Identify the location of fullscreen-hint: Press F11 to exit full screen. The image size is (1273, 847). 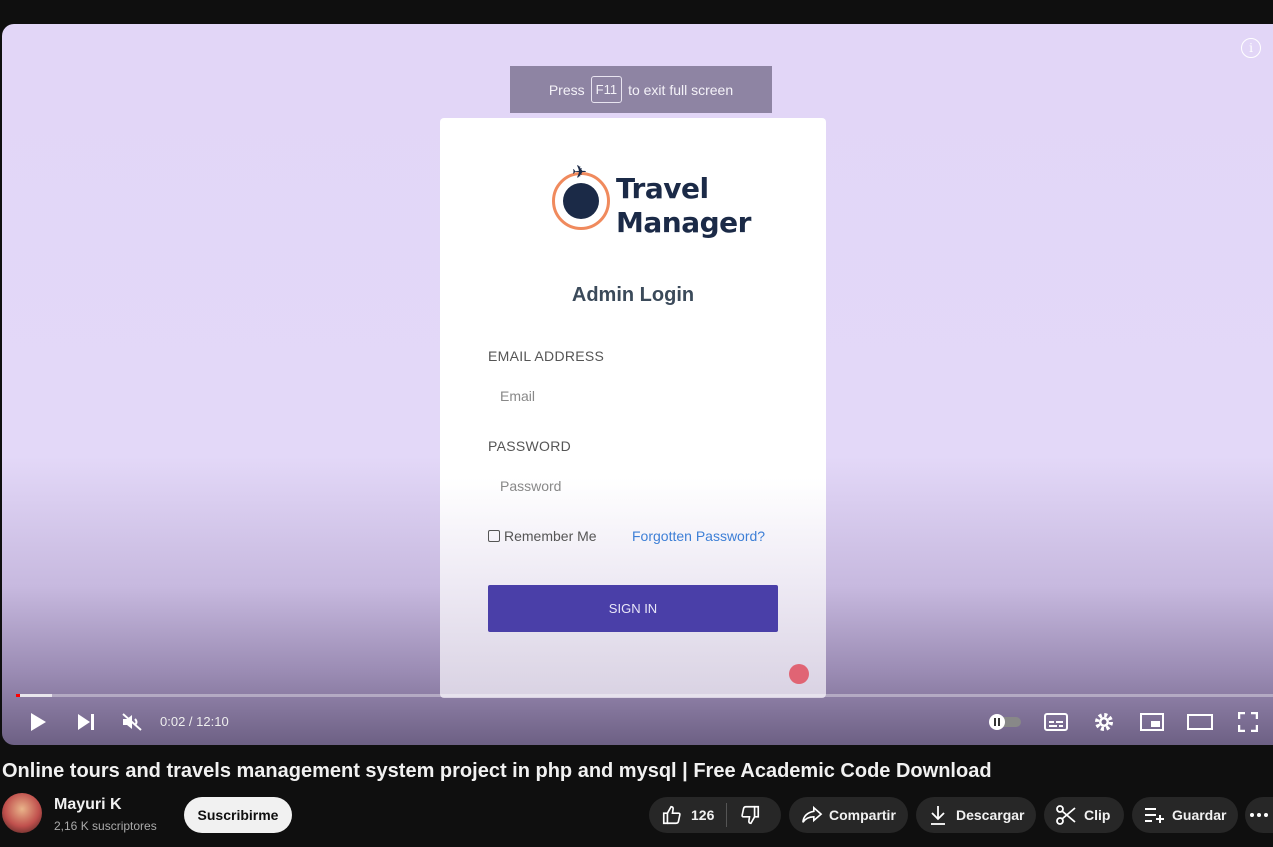
(641, 89).